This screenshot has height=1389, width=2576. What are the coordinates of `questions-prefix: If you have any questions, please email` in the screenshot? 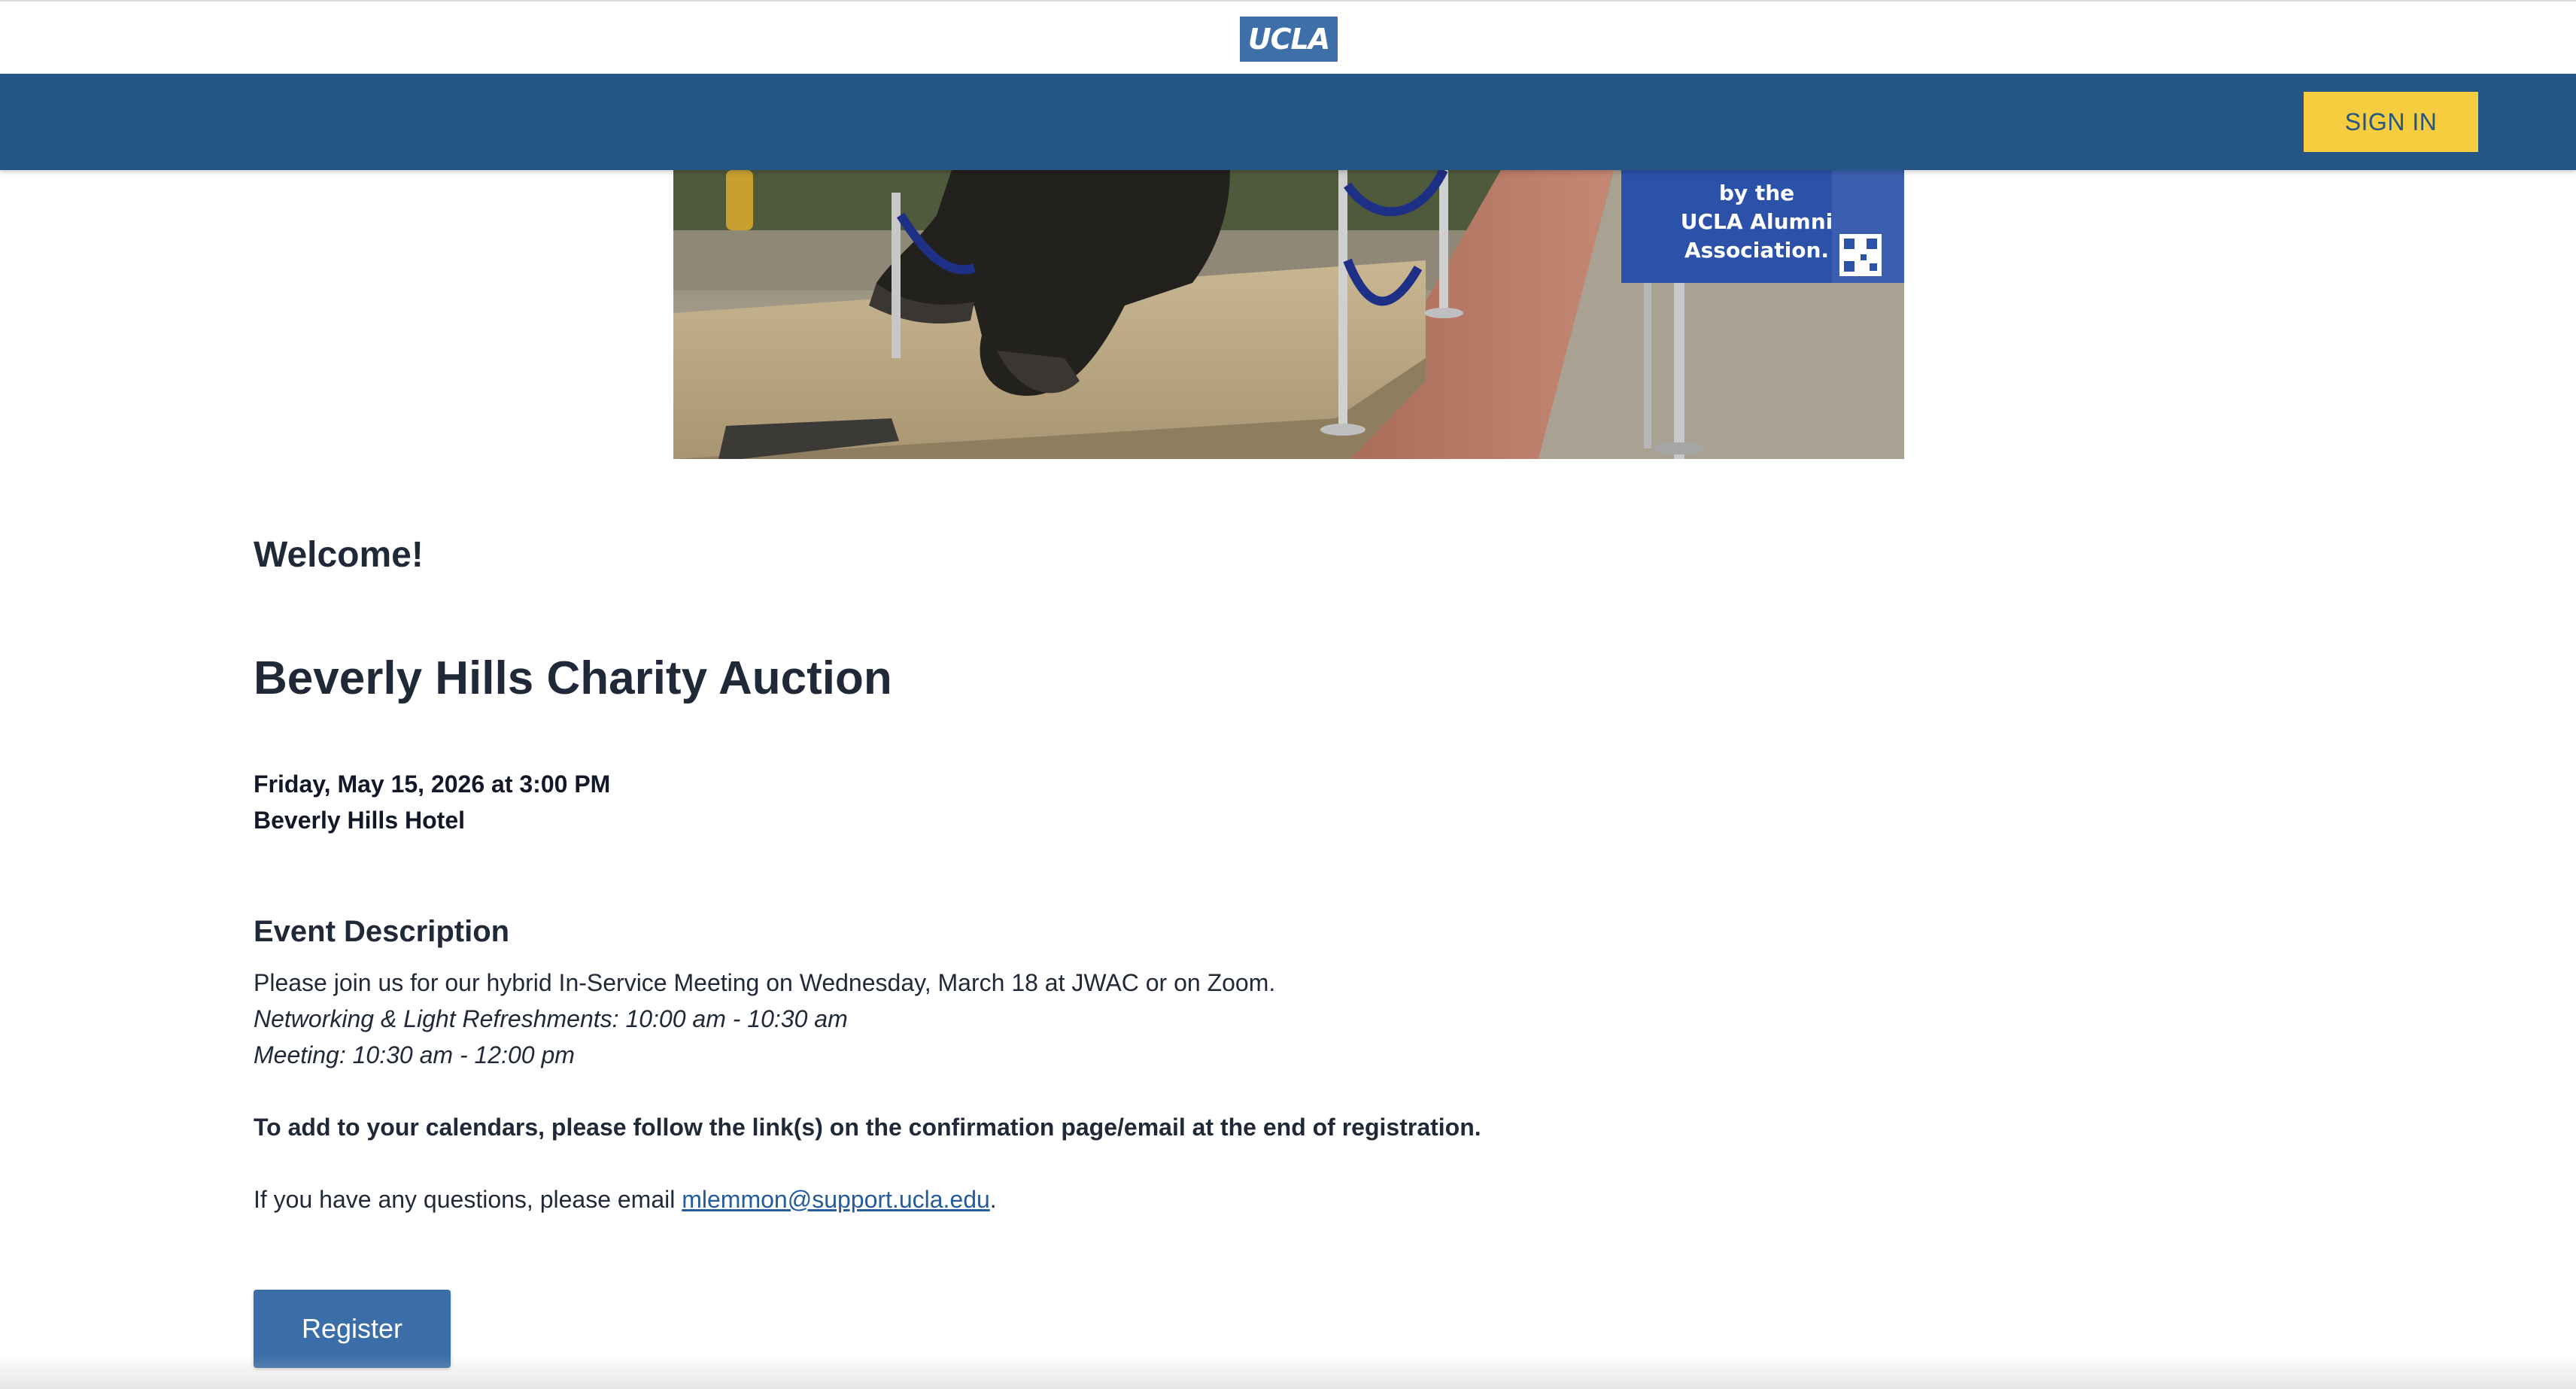 It's located at (468, 1199).